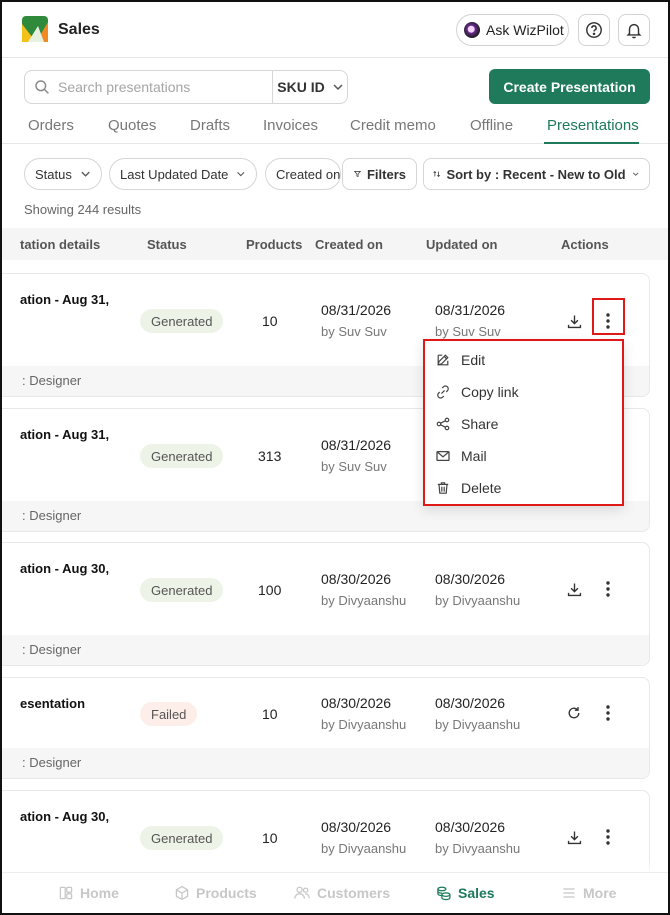 The height and width of the screenshot is (915, 670). What do you see at coordinates (437, 174) in the screenshot?
I see `sort-icon` at bounding box center [437, 174].